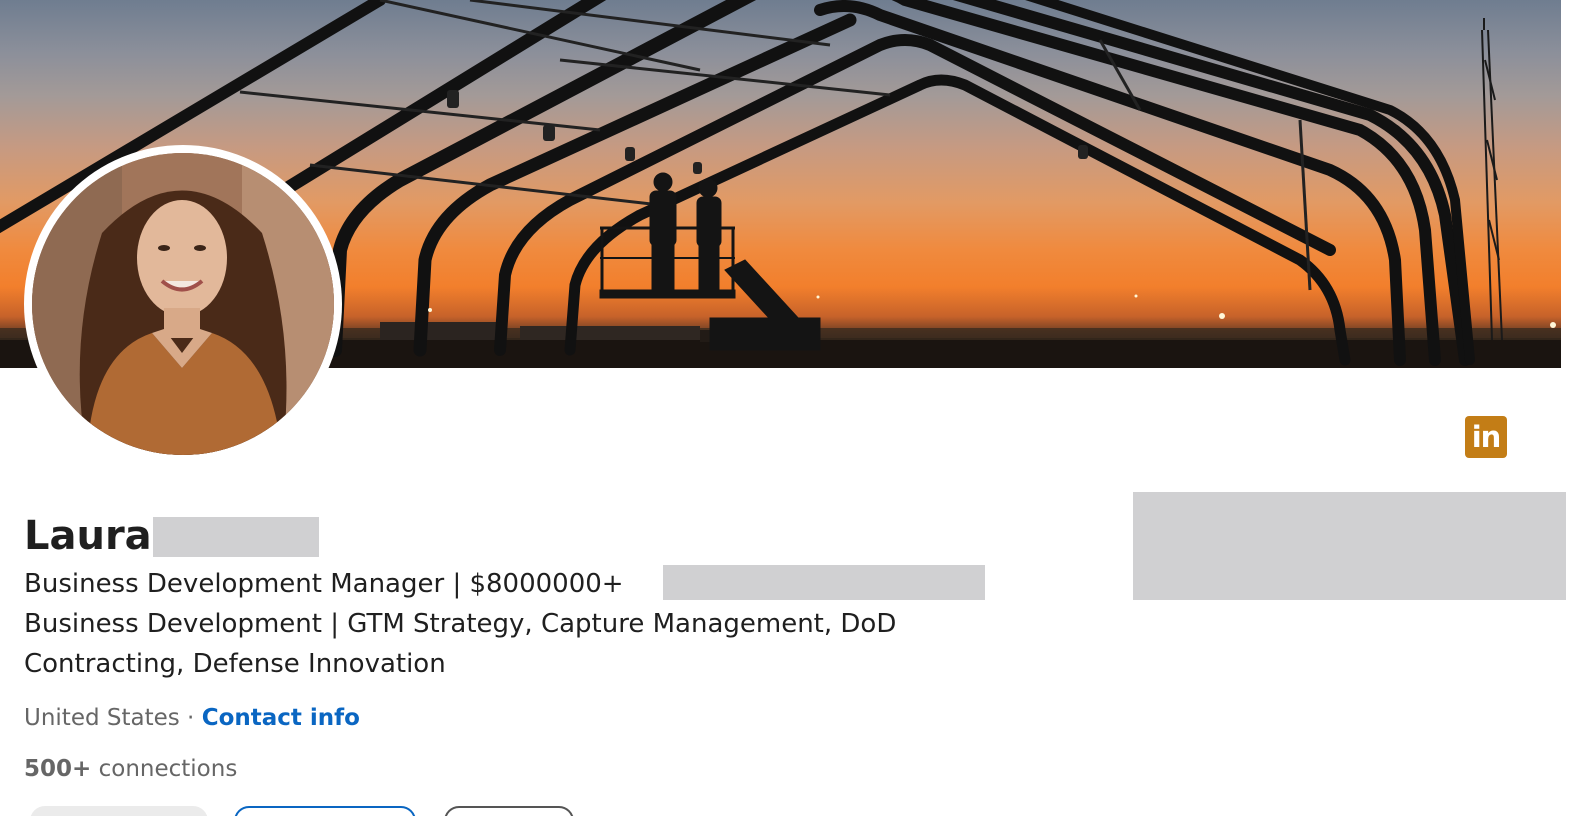 The image size is (1576, 816). I want to click on redacted-last-name, so click(236, 537).